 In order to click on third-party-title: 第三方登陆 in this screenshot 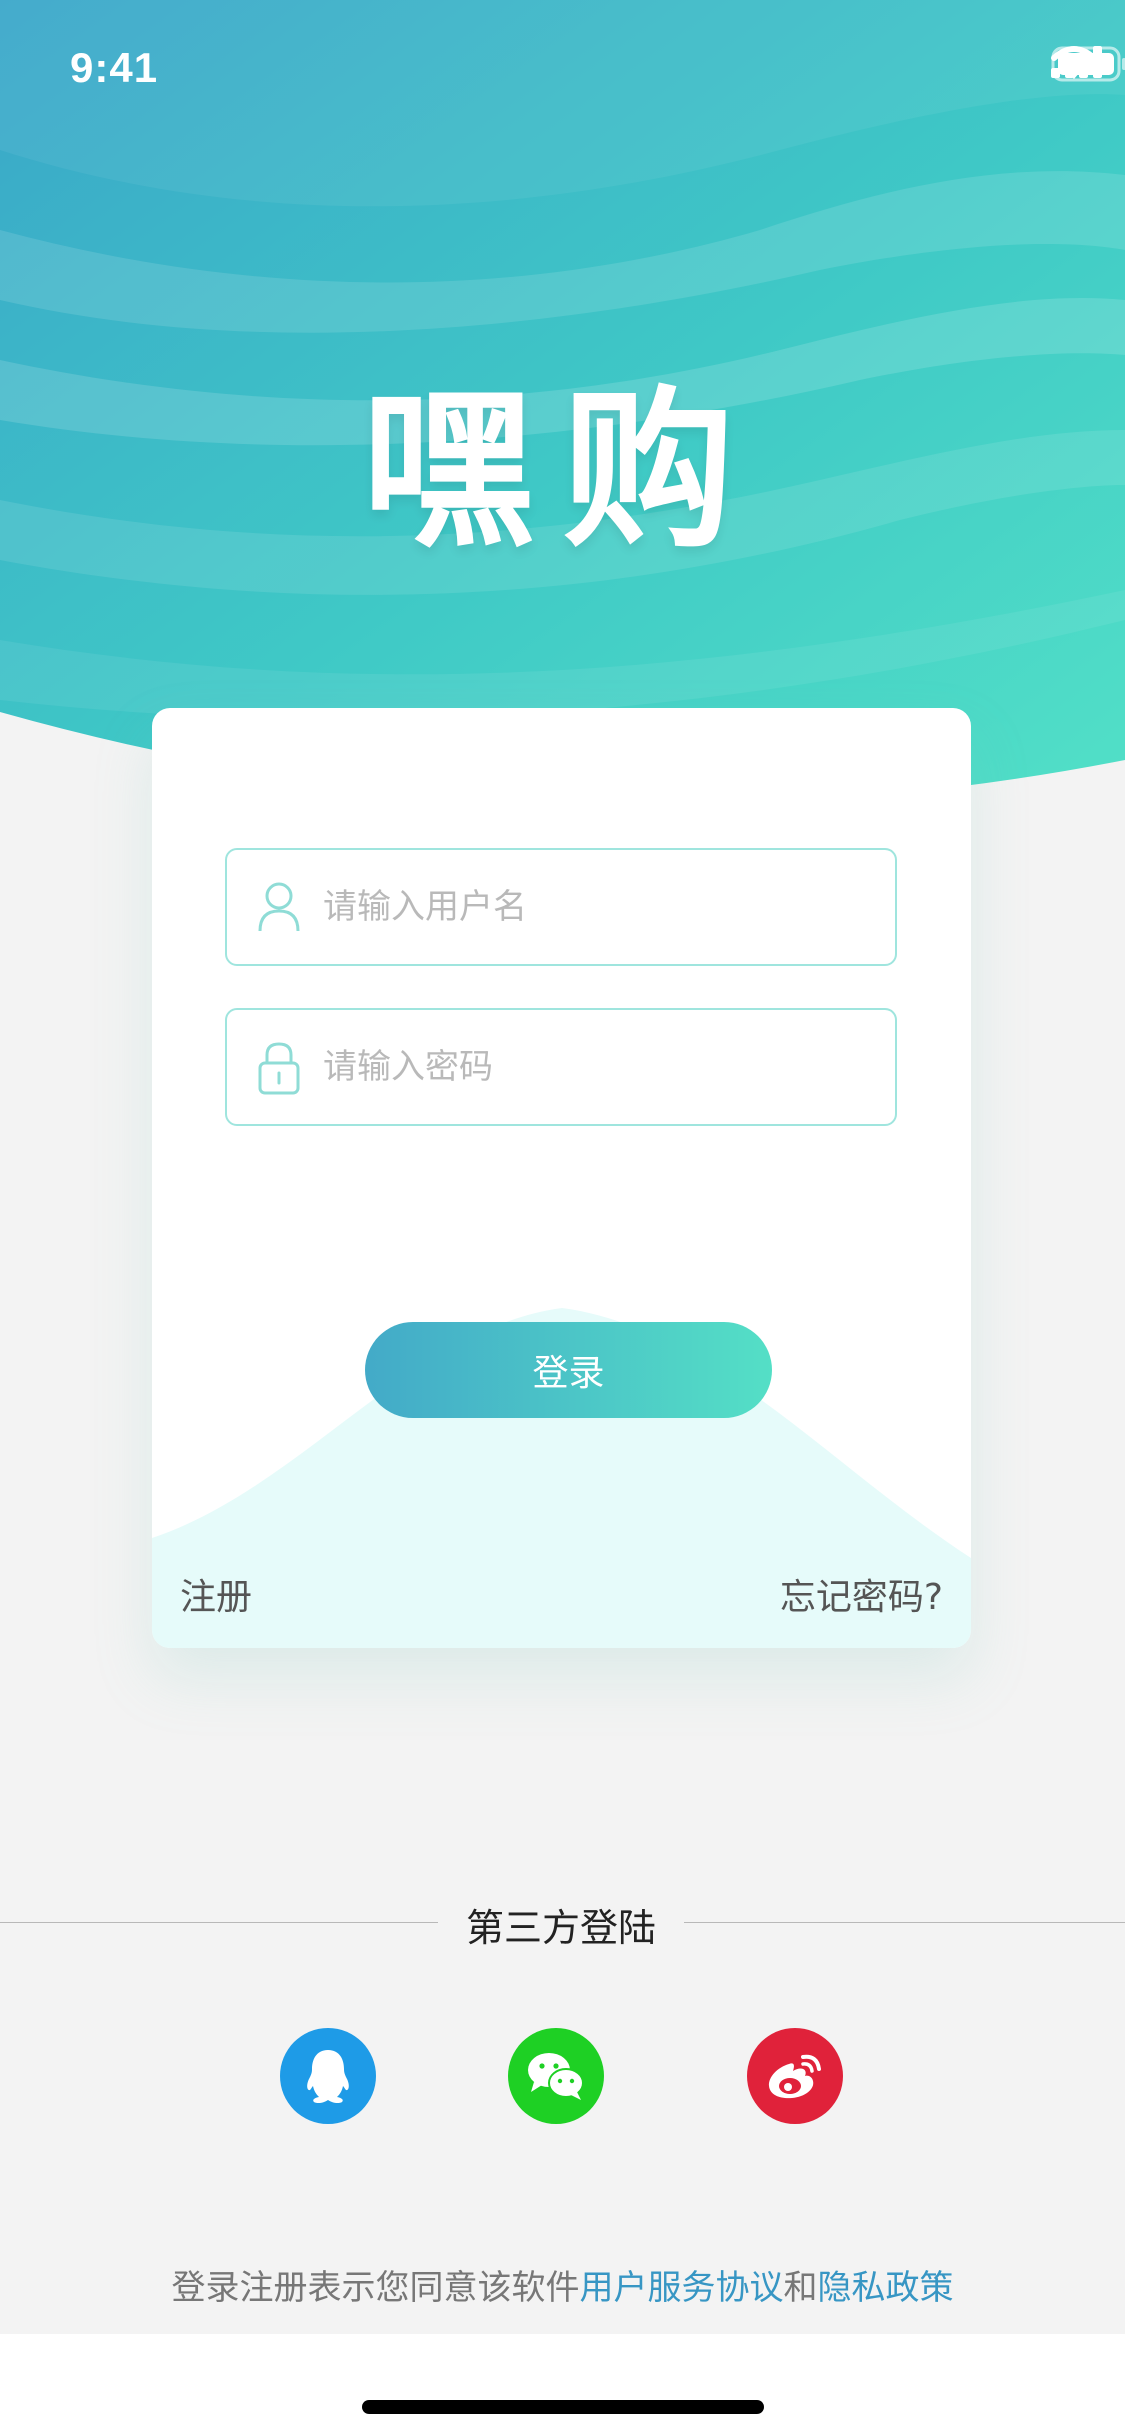, I will do `click(560, 1928)`.